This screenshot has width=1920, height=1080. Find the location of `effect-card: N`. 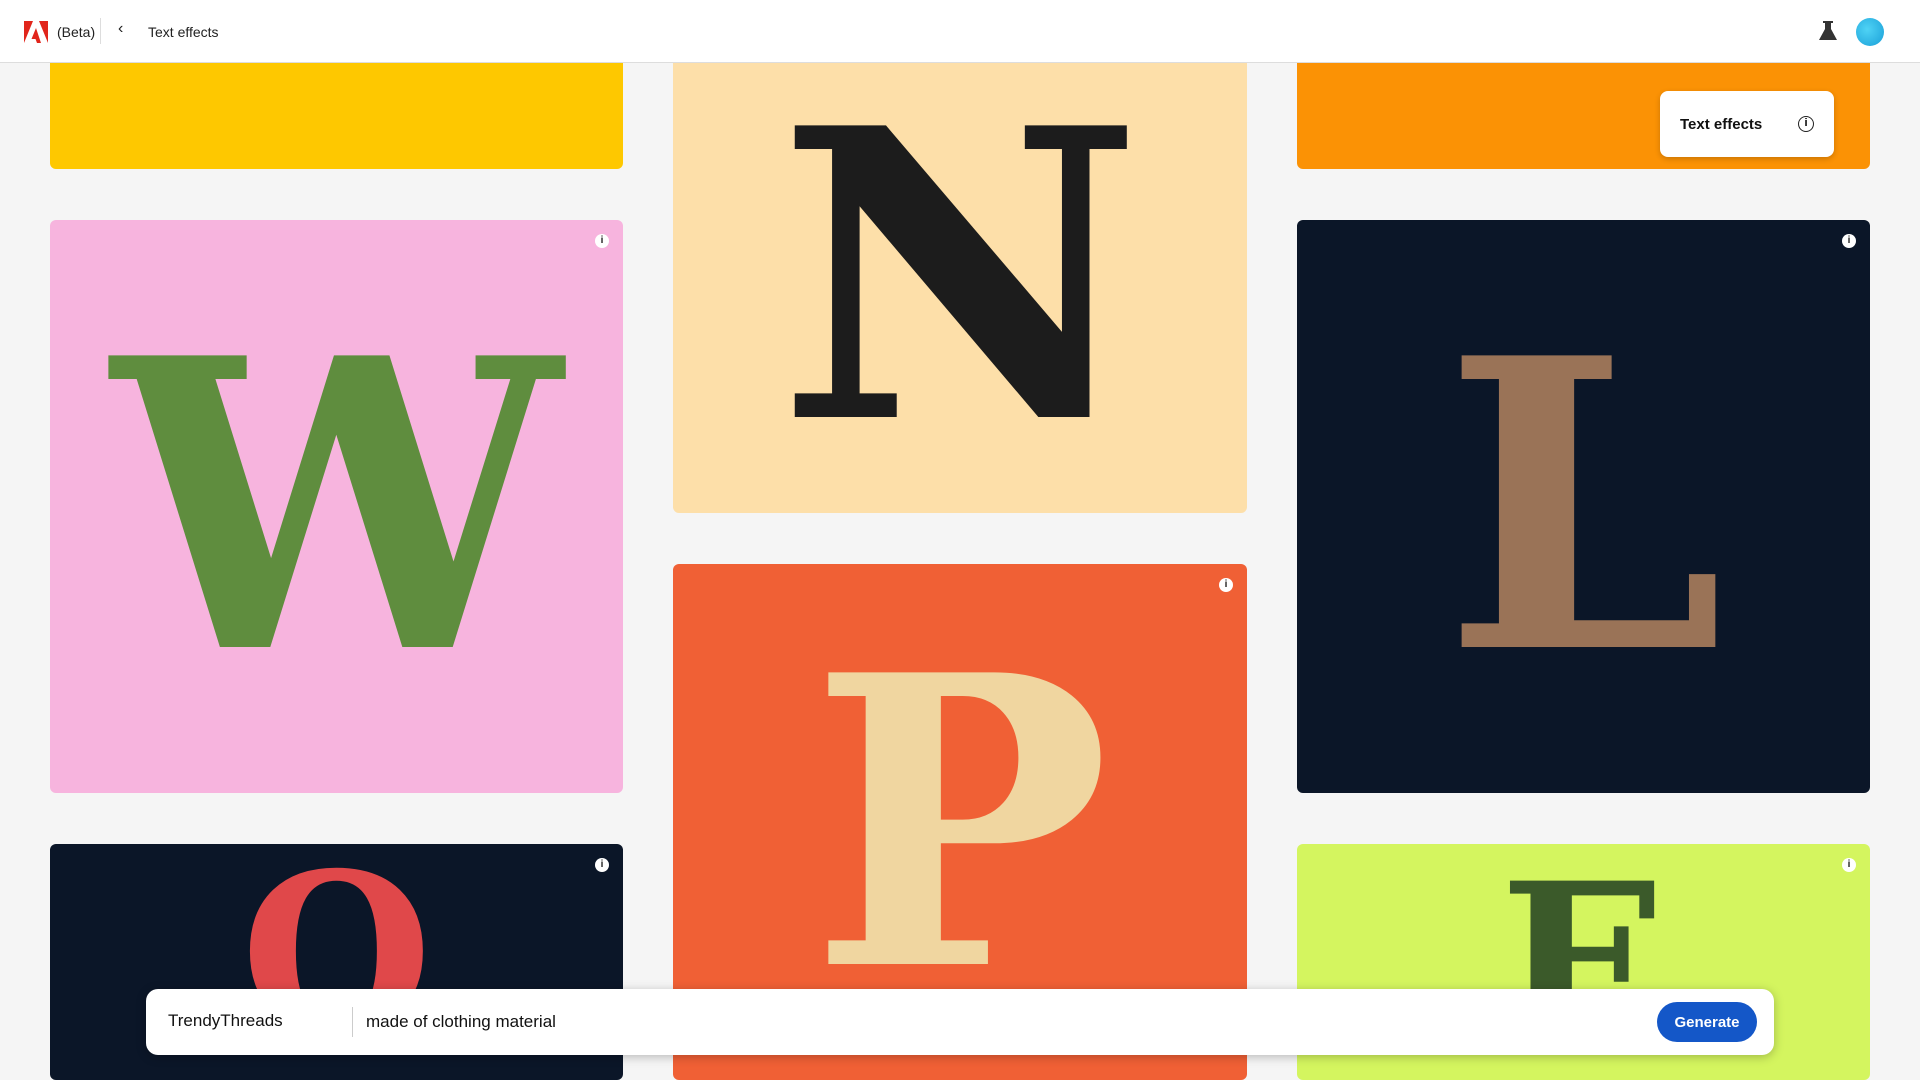

effect-card: N is located at coordinates (960, 276).